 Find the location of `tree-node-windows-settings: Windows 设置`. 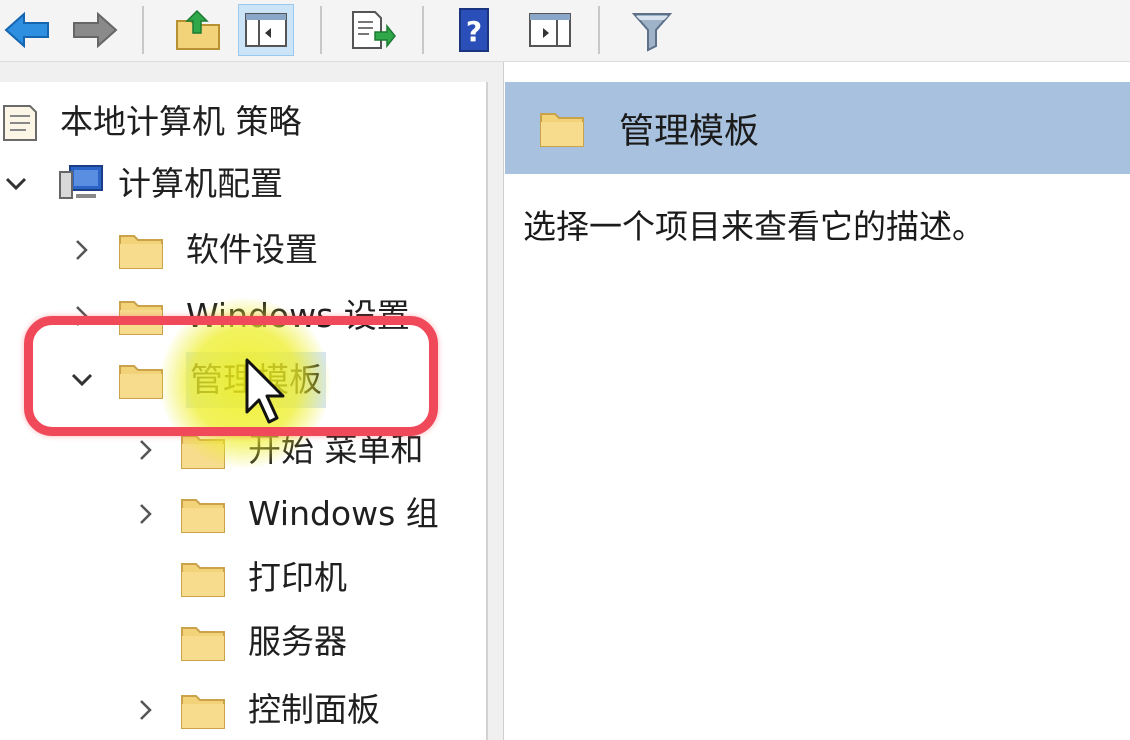

tree-node-windows-settings: Windows 设置 is located at coordinates (238, 316).